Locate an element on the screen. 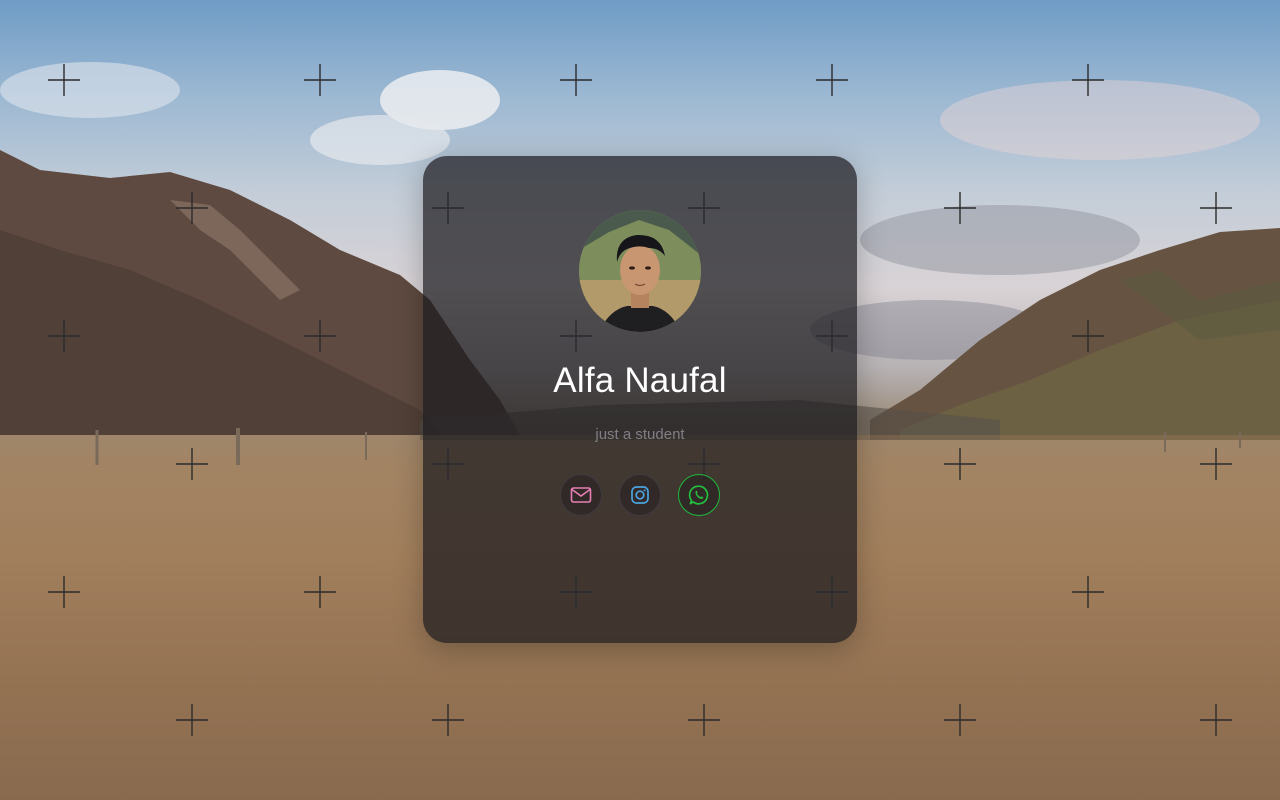 The width and height of the screenshot is (1280, 800). social-links is located at coordinates (640, 495).